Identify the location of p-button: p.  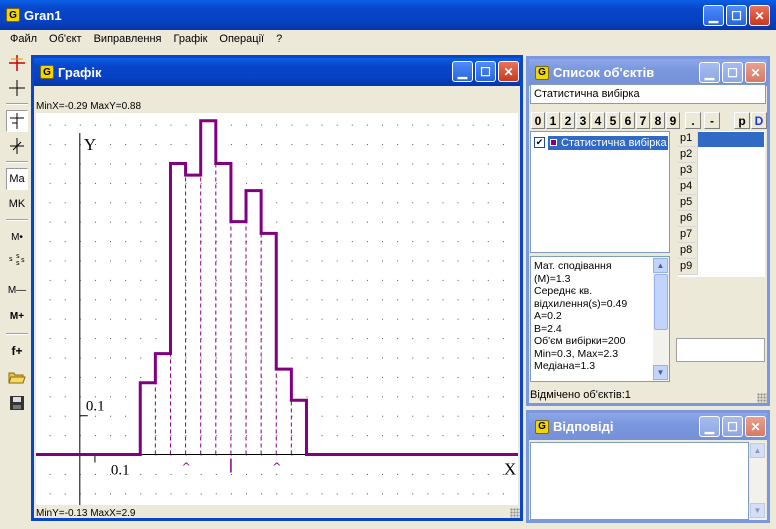
(742, 120).